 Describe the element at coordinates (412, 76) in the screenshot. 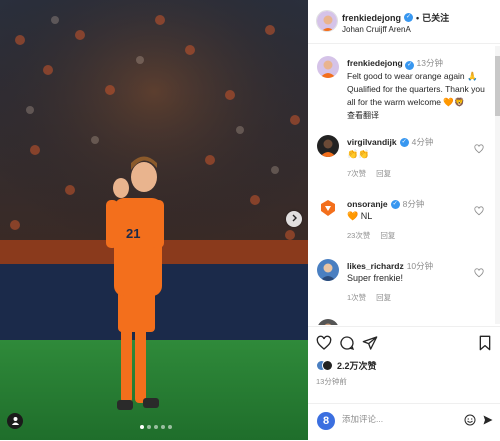

I see `caption-line: Felt good to wear orange again 🙏` at that location.